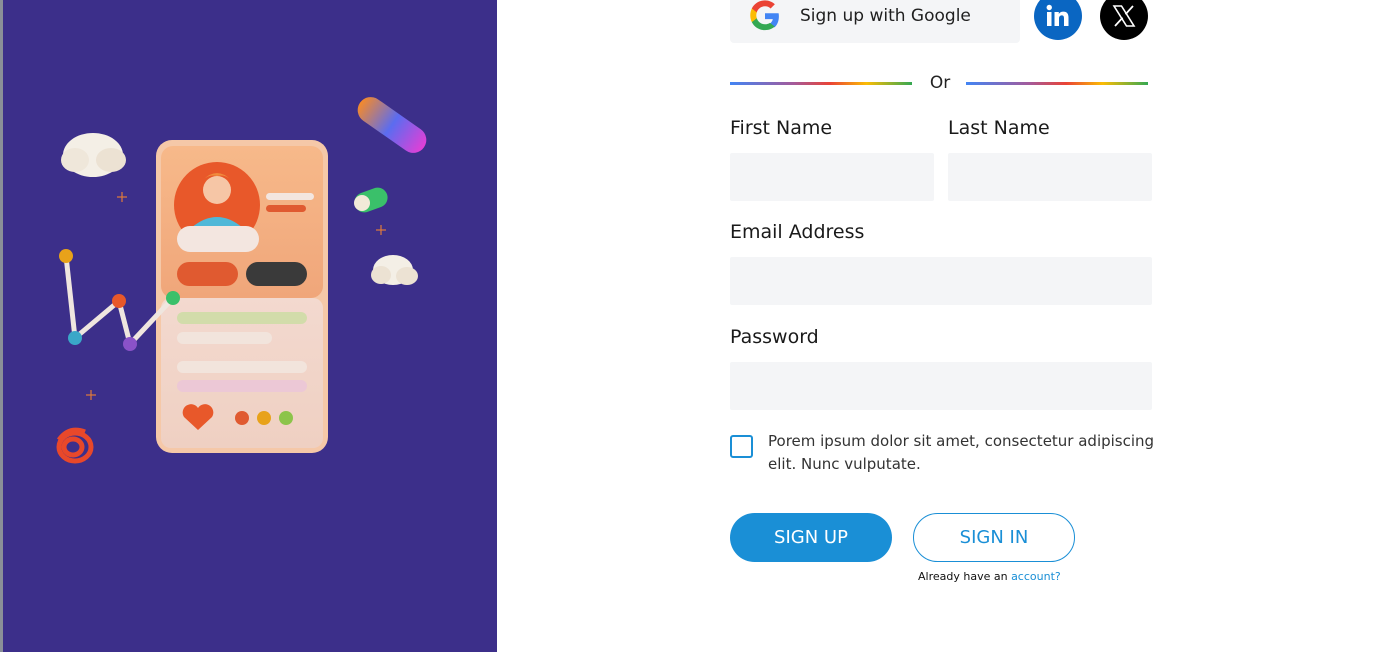 The width and height of the screenshot is (1377, 652). I want to click on already-have-account-text: Already have an, so click(965, 576).